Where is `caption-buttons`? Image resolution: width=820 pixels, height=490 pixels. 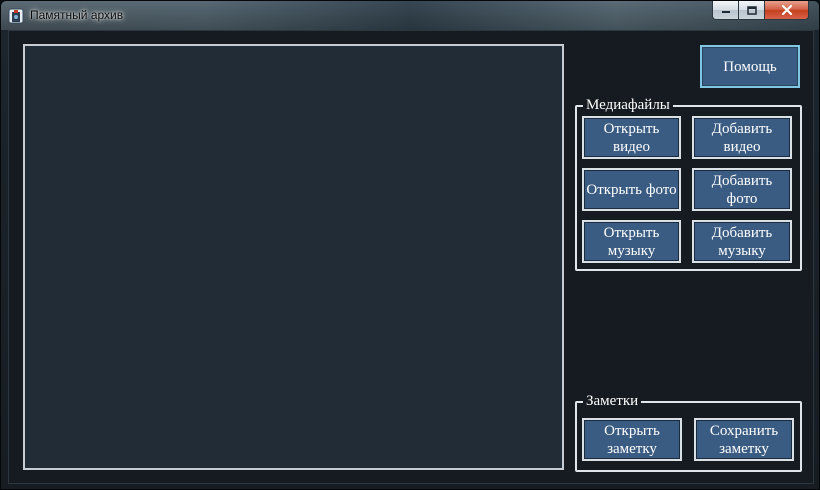
caption-buttons is located at coordinates (760, 10).